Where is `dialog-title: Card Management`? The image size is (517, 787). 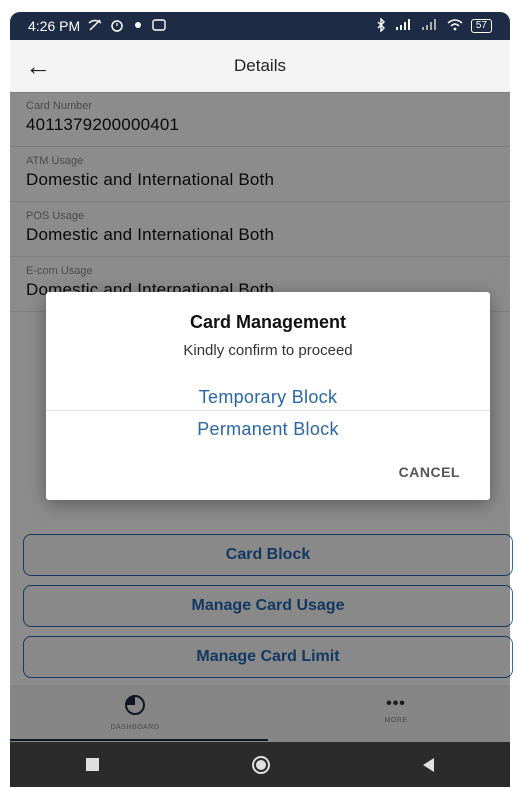 dialog-title: Card Management is located at coordinates (268, 322).